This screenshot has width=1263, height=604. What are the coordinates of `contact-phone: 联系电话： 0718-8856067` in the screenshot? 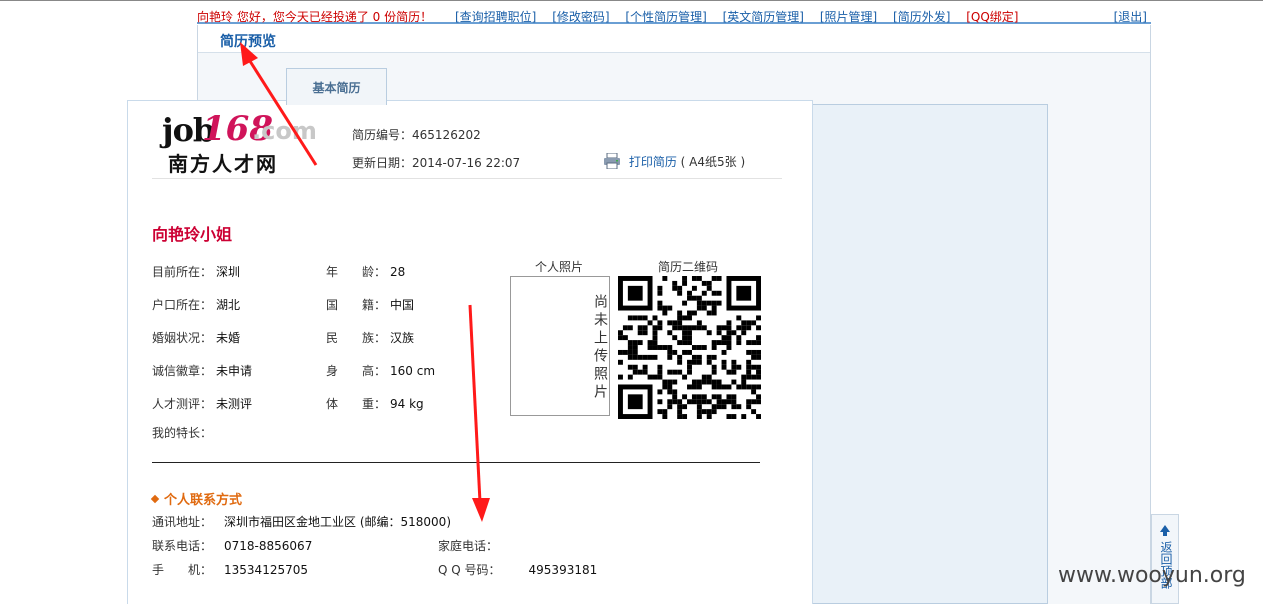 It's located at (232, 546).